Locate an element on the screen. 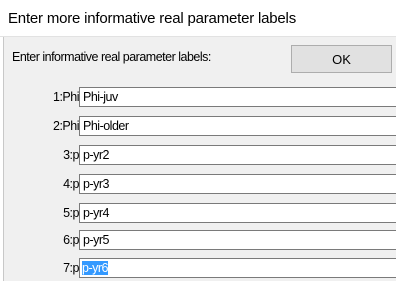  prompt-label: Enter informative real parameter labels: is located at coordinates (111, 57).